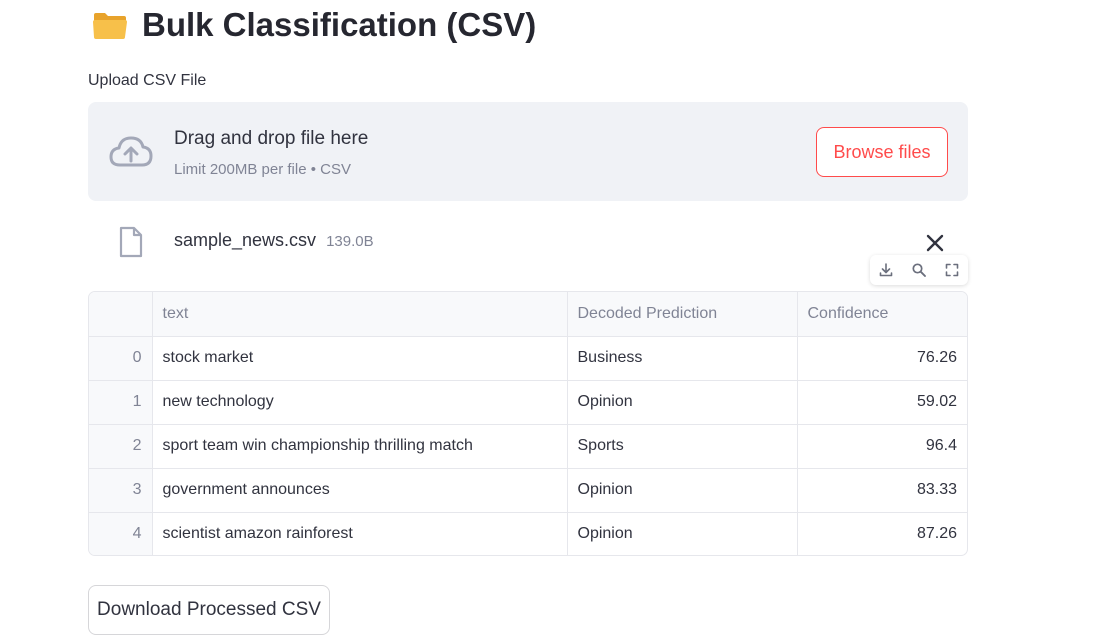 Image resolution: width=1095 pixels, height=642 pixels. What do you see at coordinates (121, 358) in the screenshot?
I see `row-index: 0` at bounding box center [121, 358].